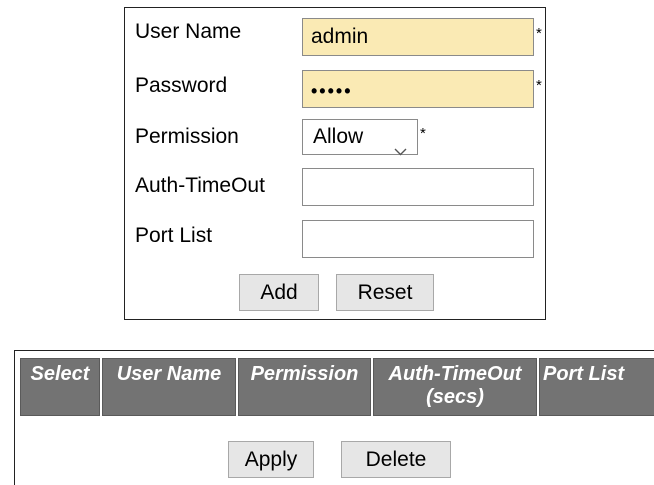 The height and width of the screenshot is (485, 654). I want to click on auth-timeout-input, so click(418, 187).